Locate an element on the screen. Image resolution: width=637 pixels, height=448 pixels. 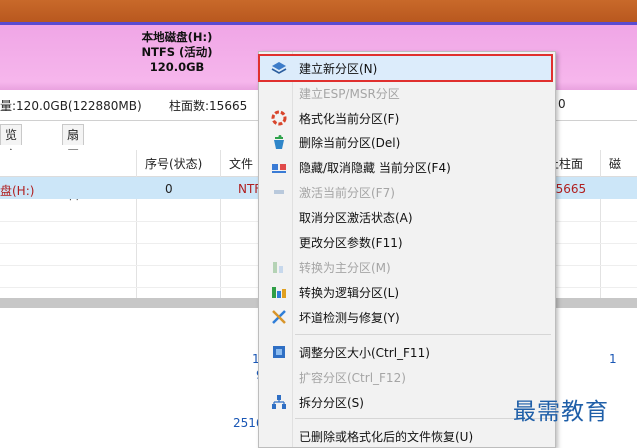
menu-item-label: 删除当前分区(Del) is located at coordinates (350, 143).